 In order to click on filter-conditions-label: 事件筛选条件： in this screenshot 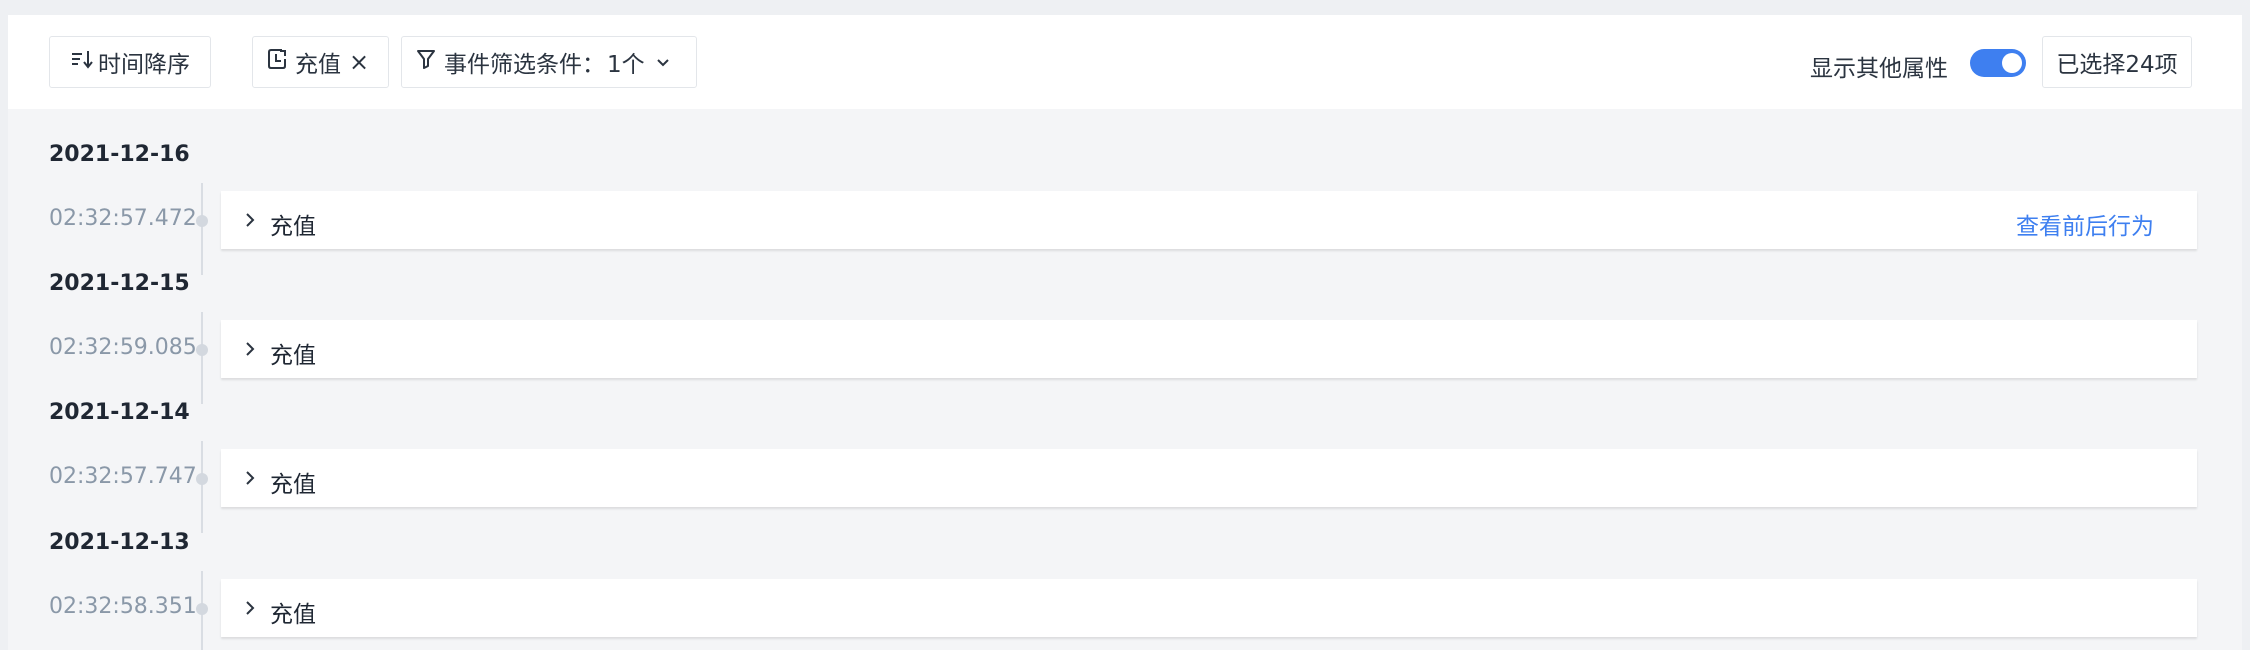, I will do `click(524, 65)`.